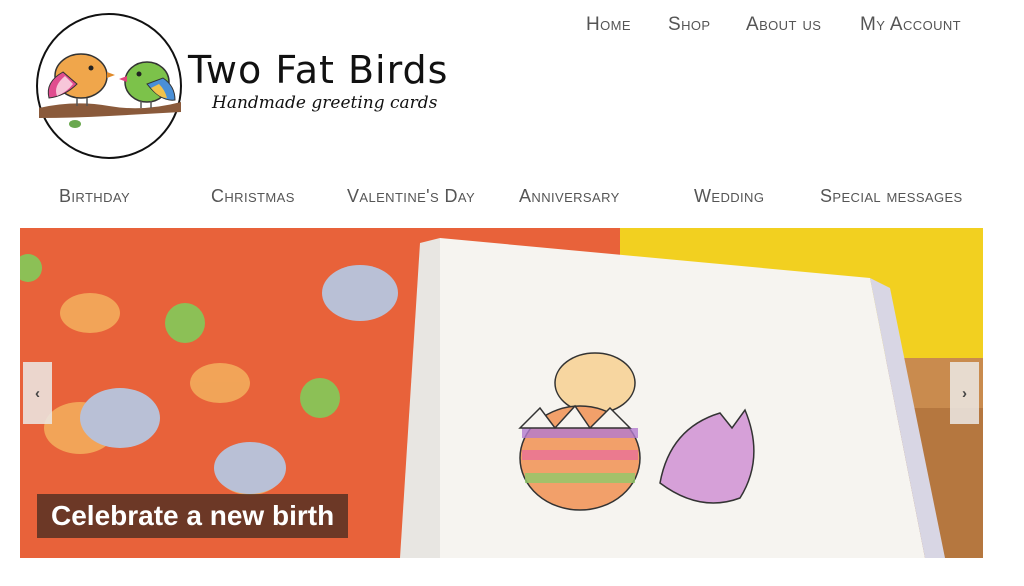  Describe the element at coordinates (512, 26) in the screenshot. I see `top-navigation: Home Shop About us My Account` at that location.